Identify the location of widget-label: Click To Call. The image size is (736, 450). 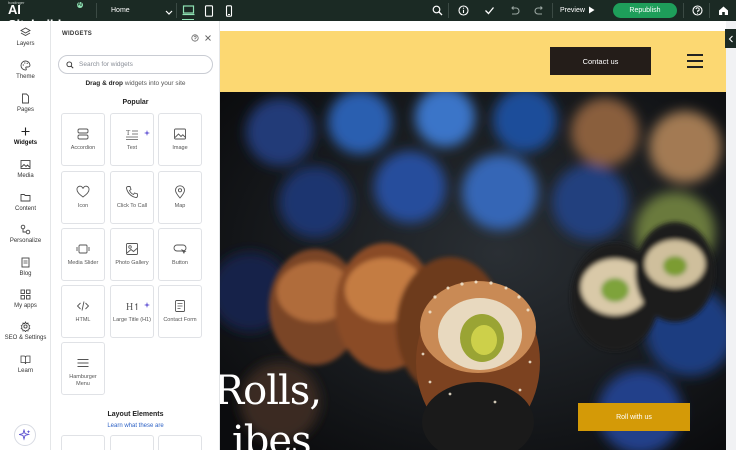
(132, 206).